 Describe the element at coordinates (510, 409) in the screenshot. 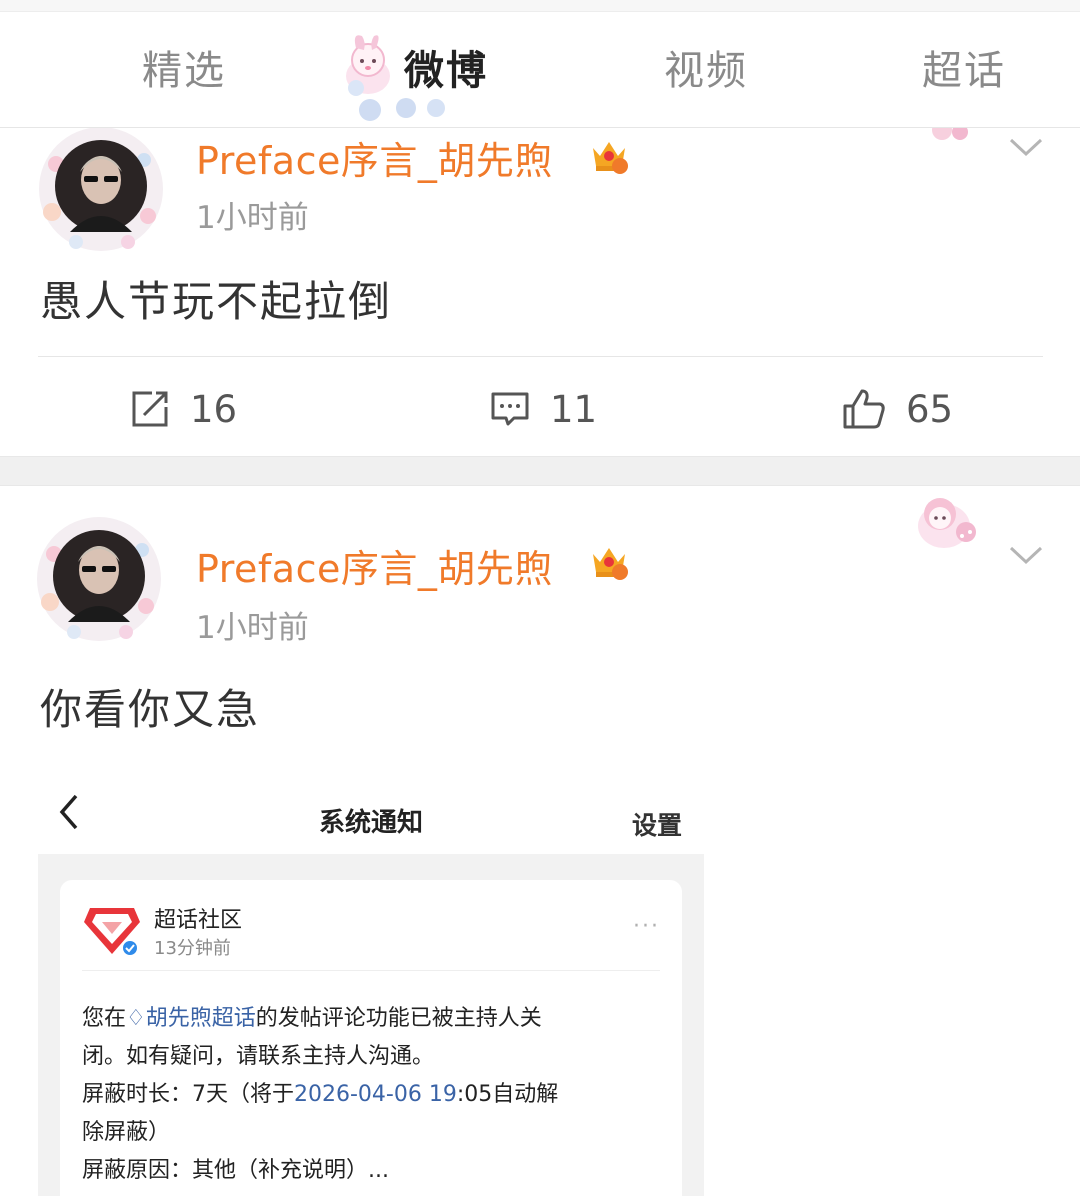

I see `comment-icon` at that location.